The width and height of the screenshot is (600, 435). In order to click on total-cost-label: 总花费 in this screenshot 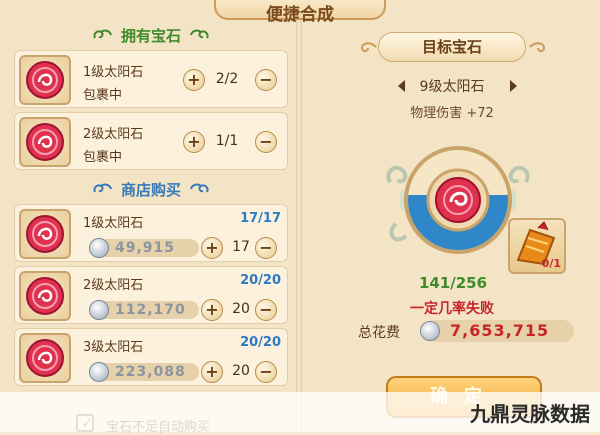, I will do `click(379, 333)`.